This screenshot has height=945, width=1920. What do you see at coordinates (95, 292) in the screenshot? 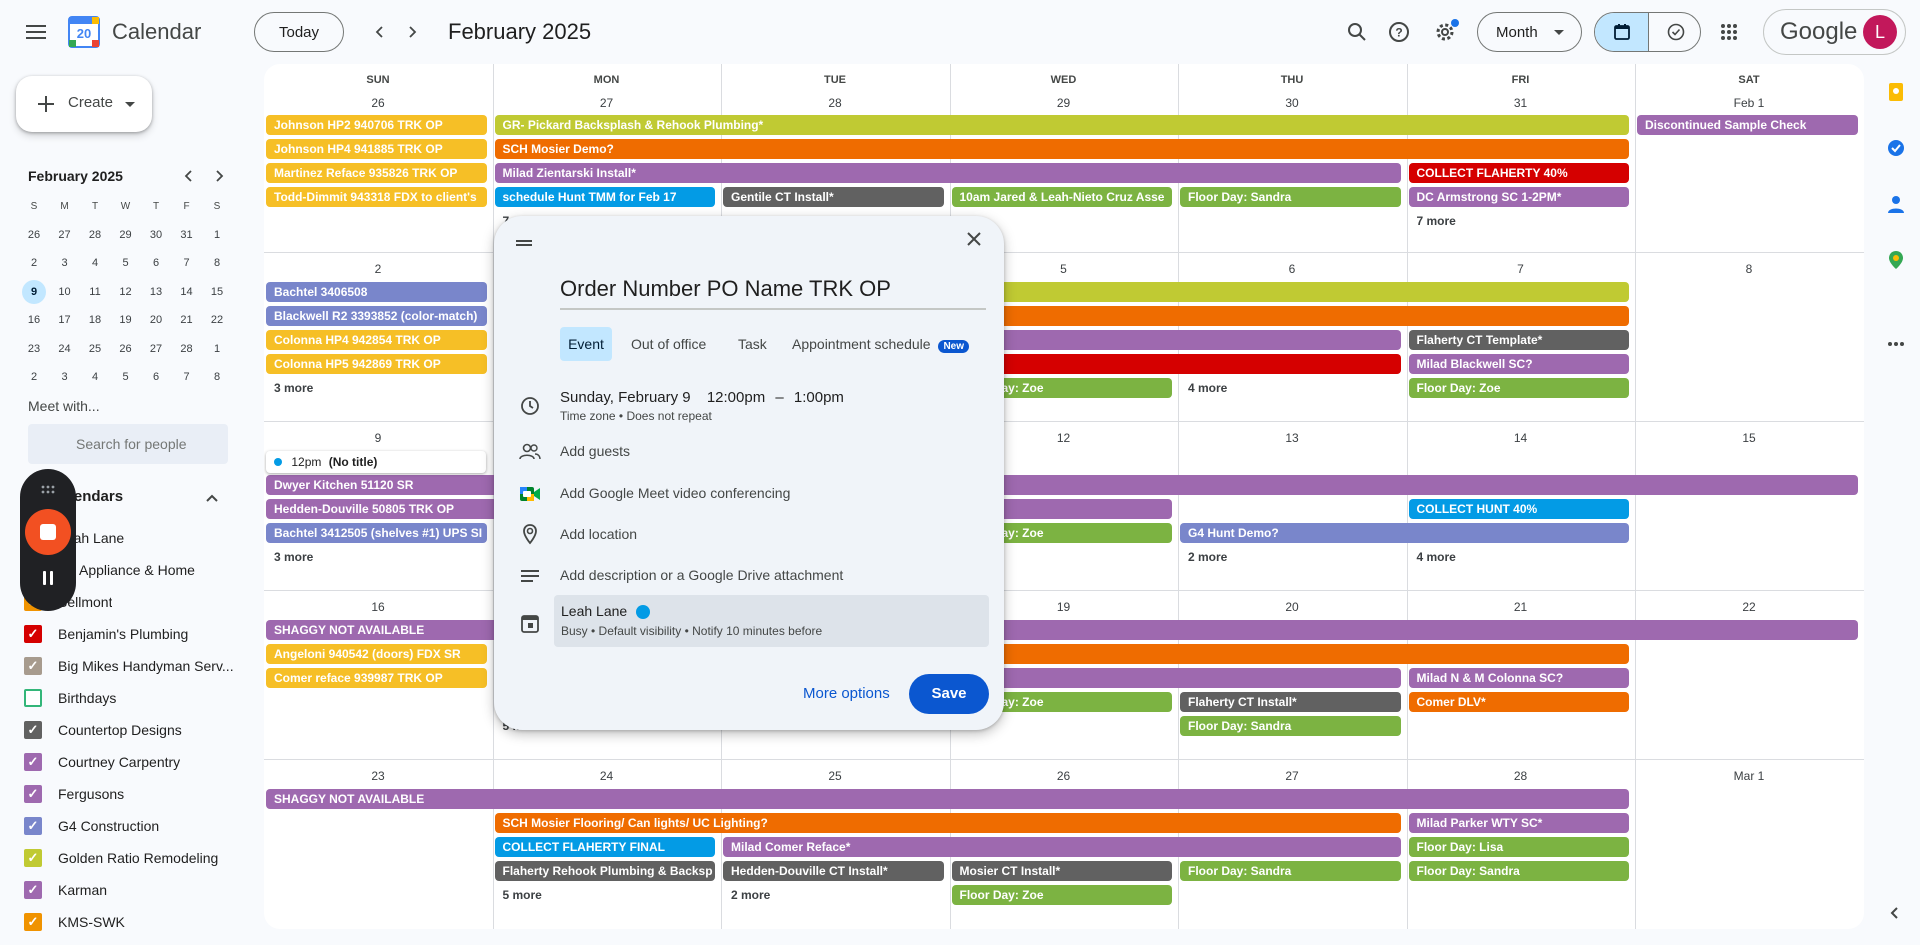
I see `mini-day: 11` at bounding box center [95, 292].